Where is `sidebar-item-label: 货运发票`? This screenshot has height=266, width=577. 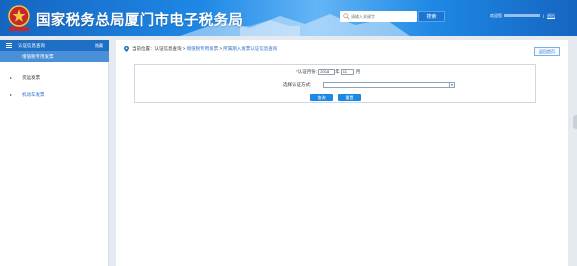
sidebar-item-label: 货运发票 is located at coordinates (31, 77).